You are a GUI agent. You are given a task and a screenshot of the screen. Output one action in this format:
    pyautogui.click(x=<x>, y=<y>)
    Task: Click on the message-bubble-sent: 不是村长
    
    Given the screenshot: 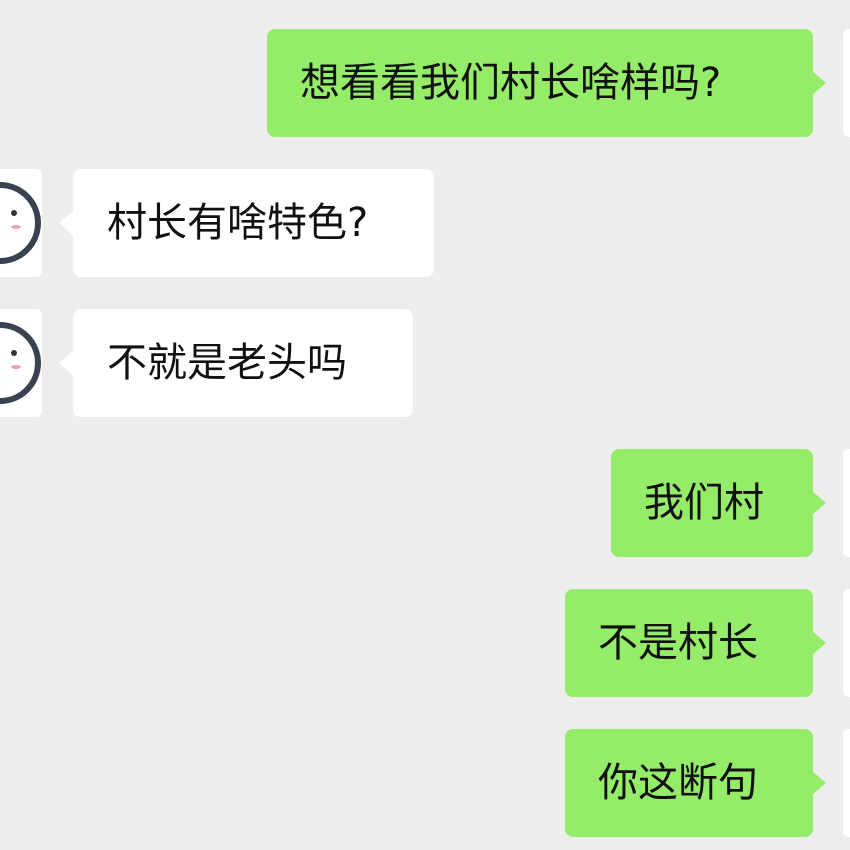 What is the action you would take?
    pyautogui.click(x=689, y=643)
    